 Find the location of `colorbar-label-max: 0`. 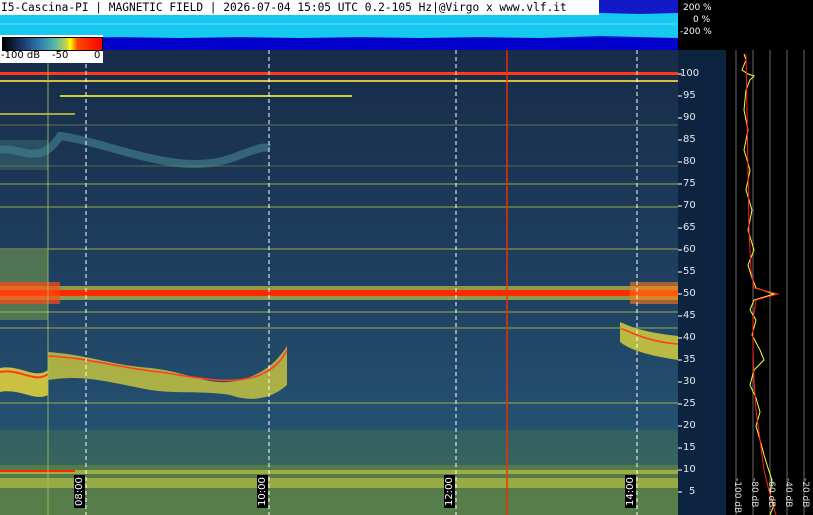

colorbar-label-max: 0 is located at coordinates (97, 55).